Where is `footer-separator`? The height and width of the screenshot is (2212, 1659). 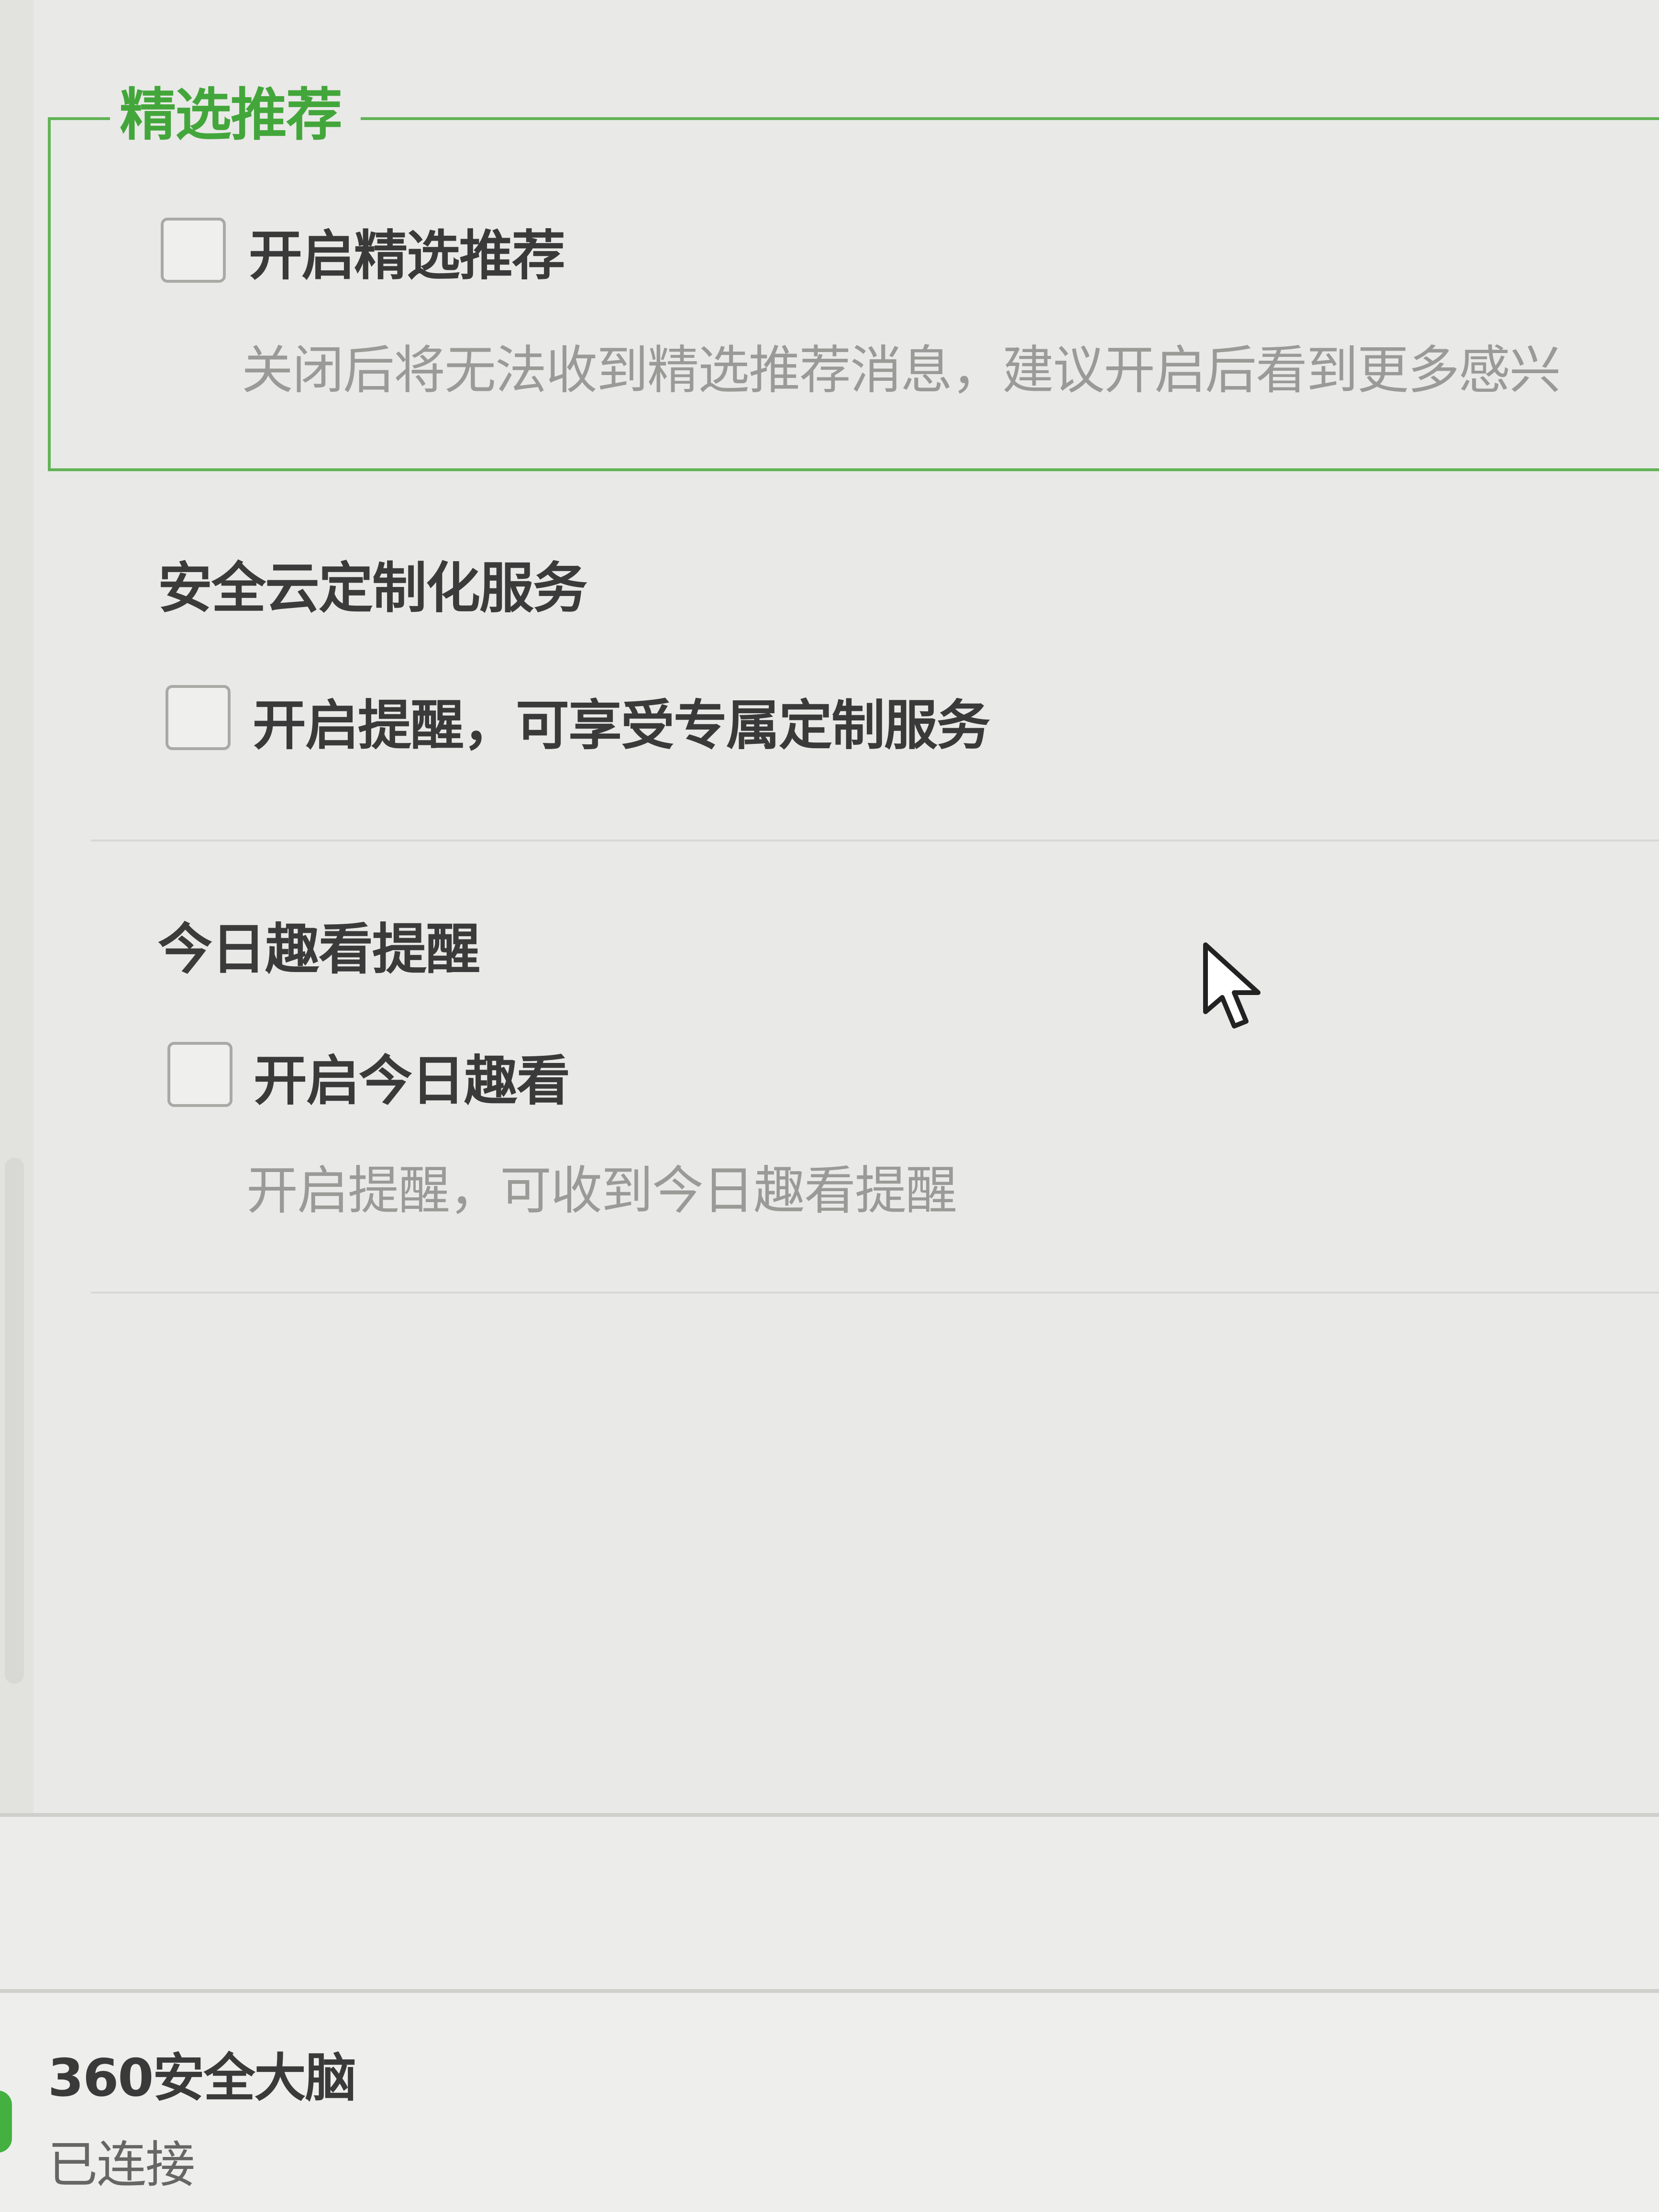
footer-separator is located at coordinates (829, 1815).